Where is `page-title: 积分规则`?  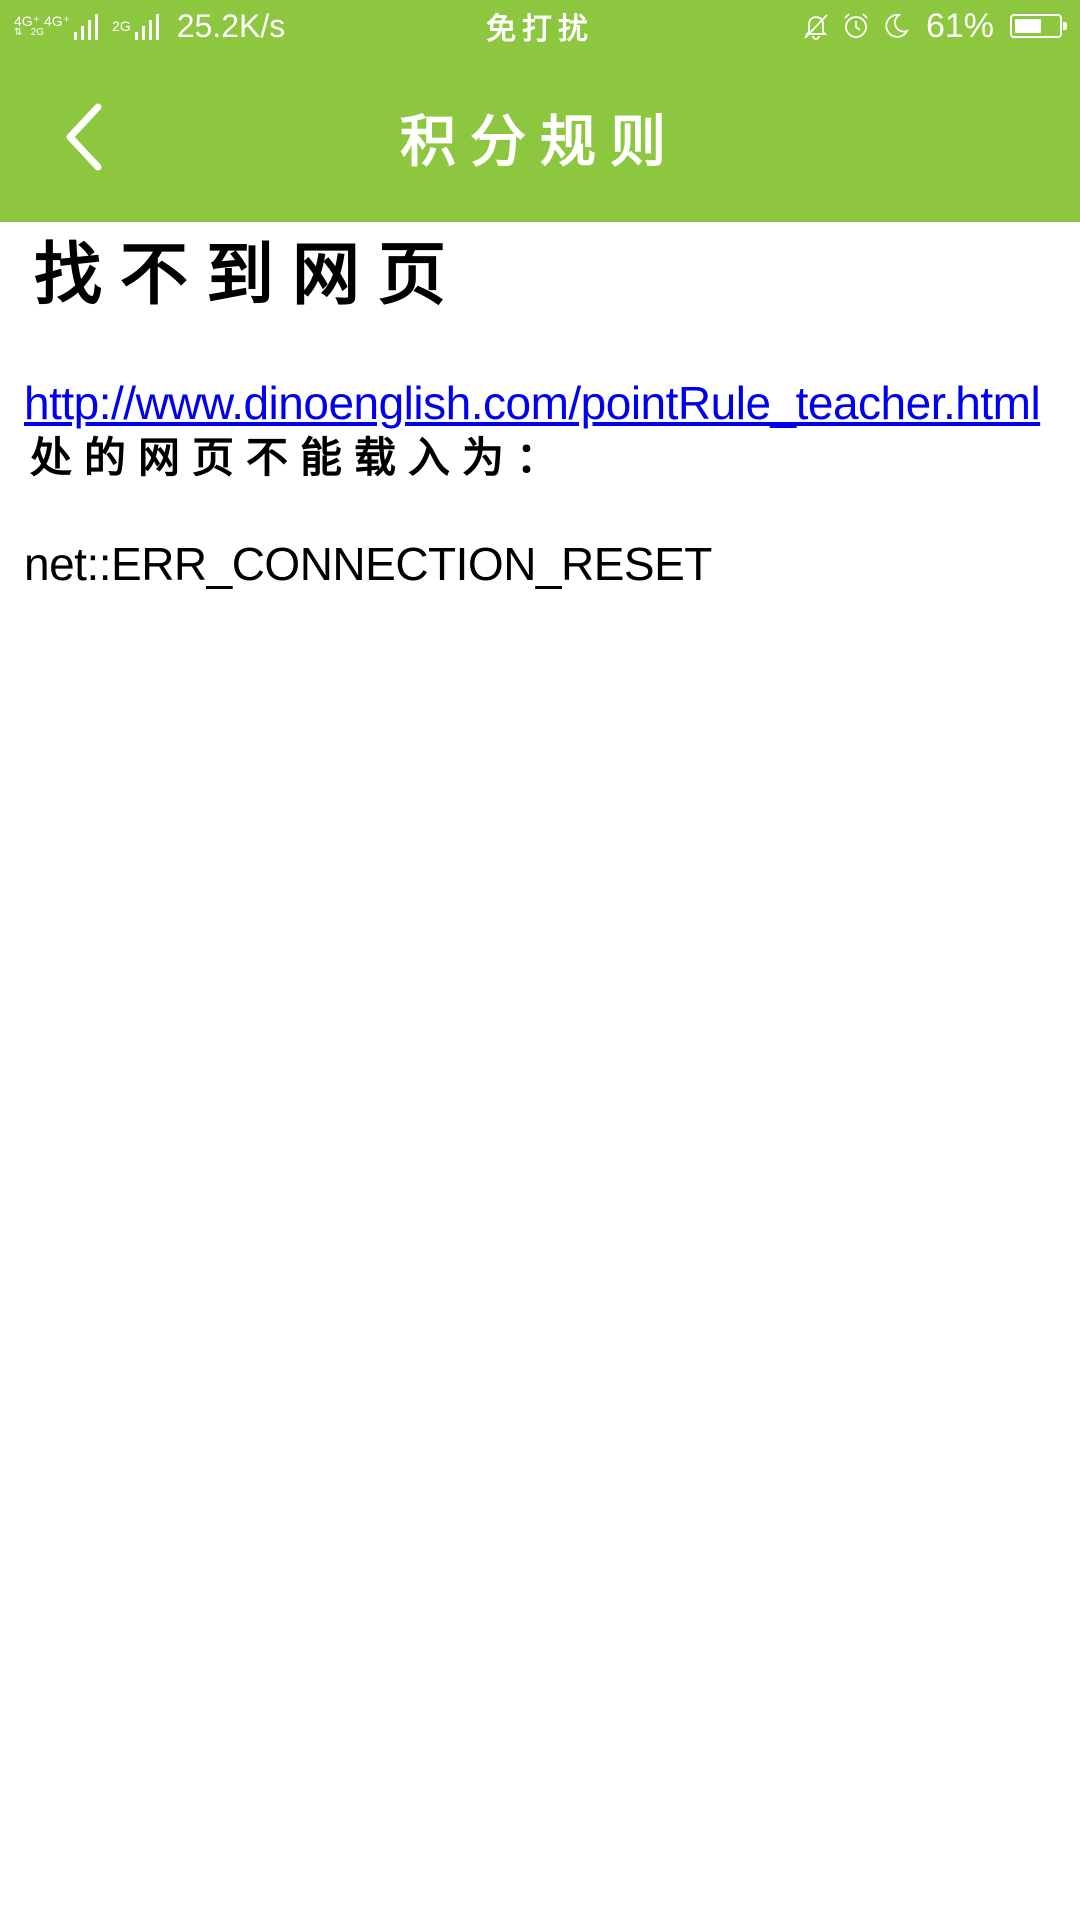
page-title: 积分规则 is located at coordinates (540, 141).